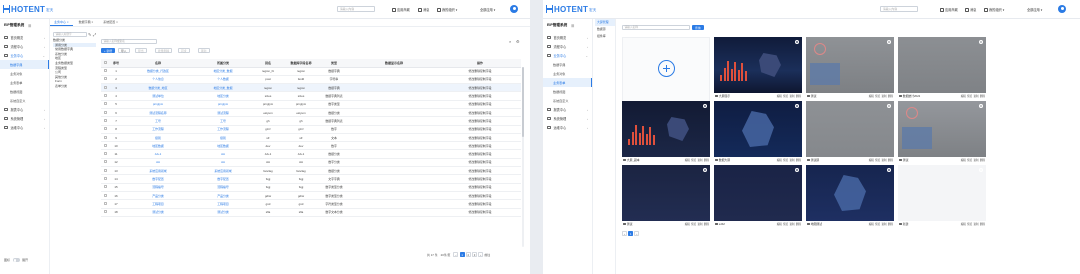  Describe the element at coordinates (124, 50) in the screenshot. I see `import-button: 导入` at that location.